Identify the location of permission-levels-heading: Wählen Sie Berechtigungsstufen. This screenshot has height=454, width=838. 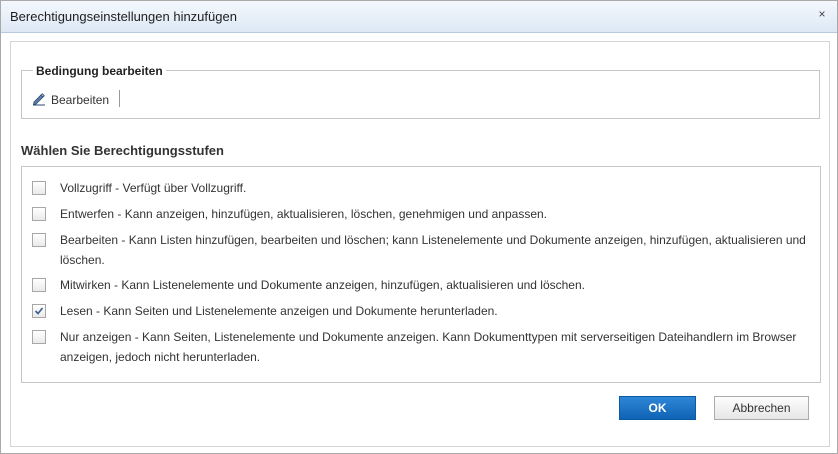
(122, 150).